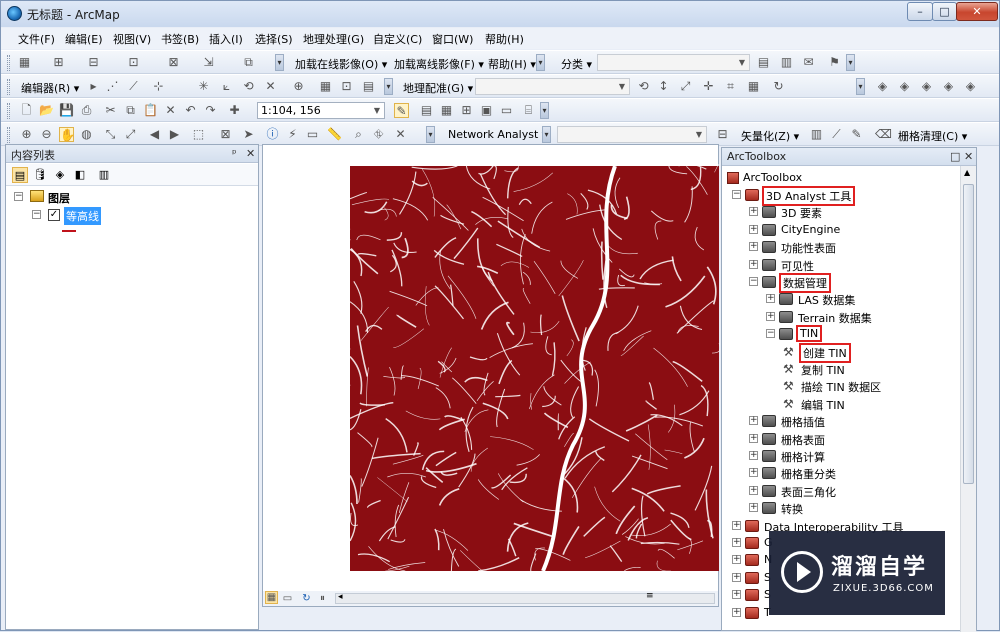 The height and width of the screenshot is (632, 1000). Describe the element at coordinates (86, 134) in the screenshot. I see `full-extent-icon: ◍` at that location.